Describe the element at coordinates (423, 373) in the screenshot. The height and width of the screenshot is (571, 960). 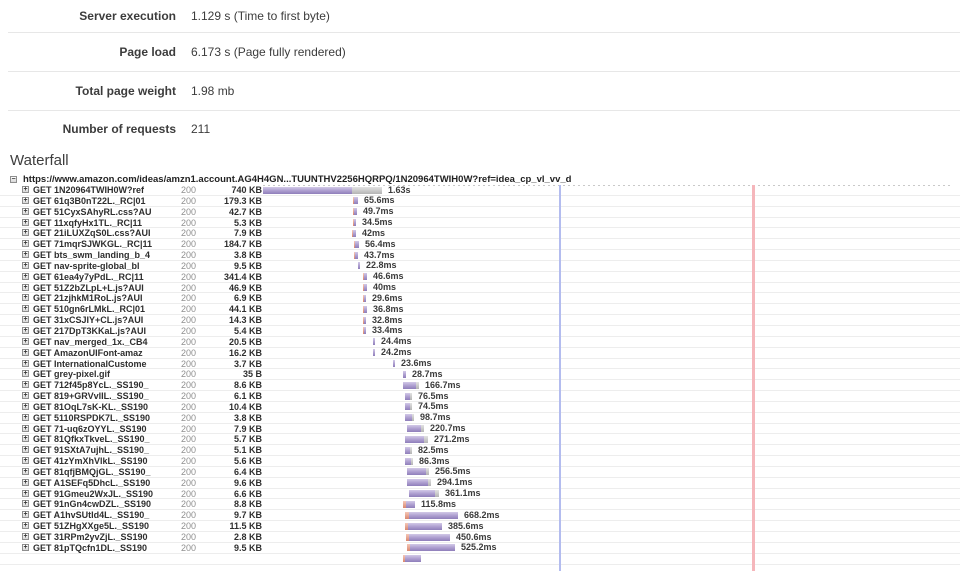
I see `timing-bar: 28.7ms` at that location.